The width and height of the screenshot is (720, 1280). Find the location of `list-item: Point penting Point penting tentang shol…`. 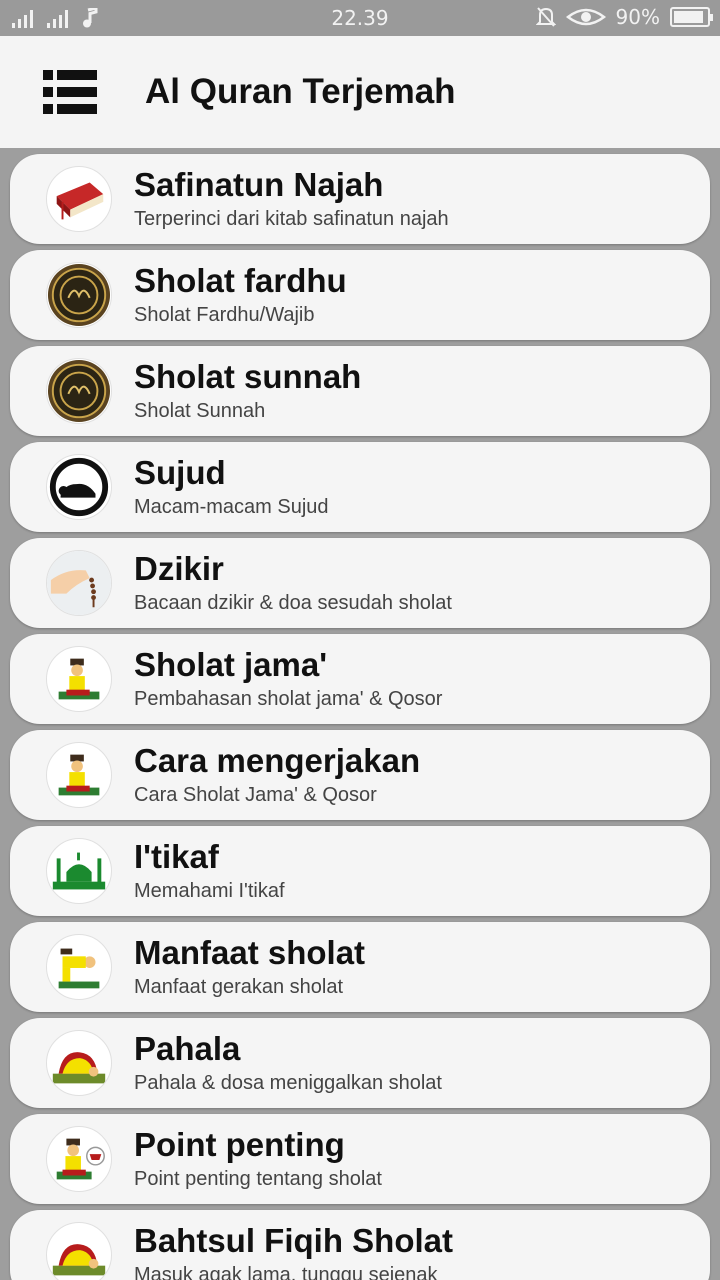

list-item: Point penting Point penting tentang shol… is located at coordinates (360, 1159).